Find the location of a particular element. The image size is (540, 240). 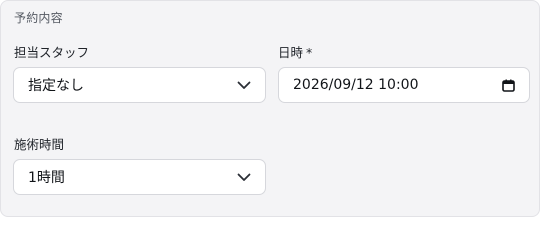

datetime-input-value: 2026/09/12 10:00 is located at coordinates (356, 85).